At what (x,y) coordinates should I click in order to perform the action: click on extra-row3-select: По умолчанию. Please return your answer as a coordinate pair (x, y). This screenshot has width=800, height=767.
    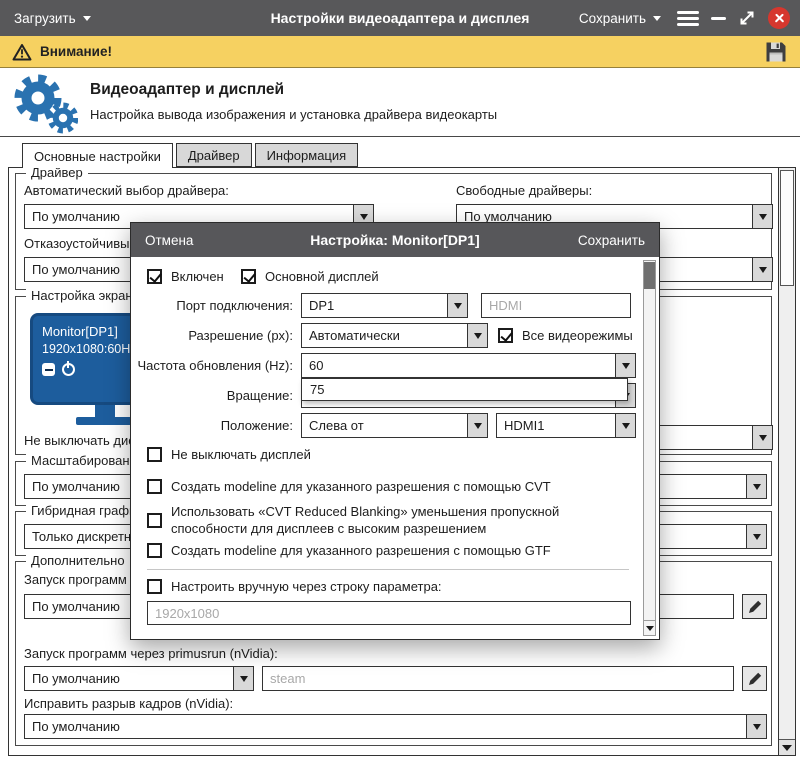
    Looking at the image, I should click on (395, 726).